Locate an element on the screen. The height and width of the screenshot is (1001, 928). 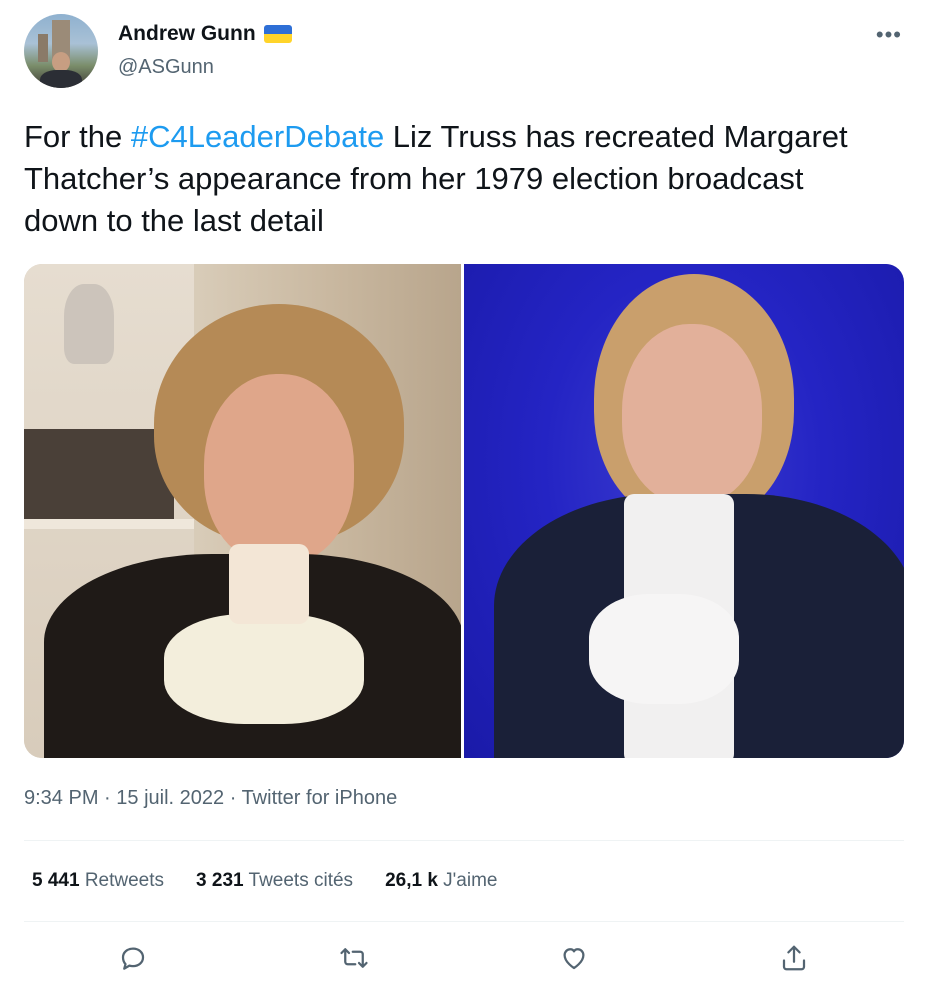
retweets-label: Retweets is located at coordinates (124, 880).